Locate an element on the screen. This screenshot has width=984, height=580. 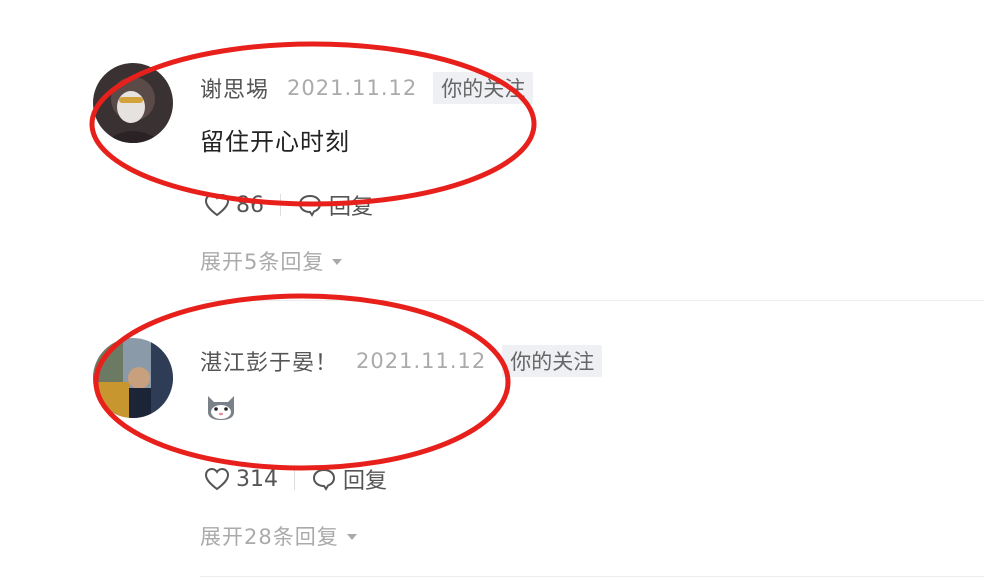
expand-replies-label: 展开28条回复 is located at coordinates (269, 537).